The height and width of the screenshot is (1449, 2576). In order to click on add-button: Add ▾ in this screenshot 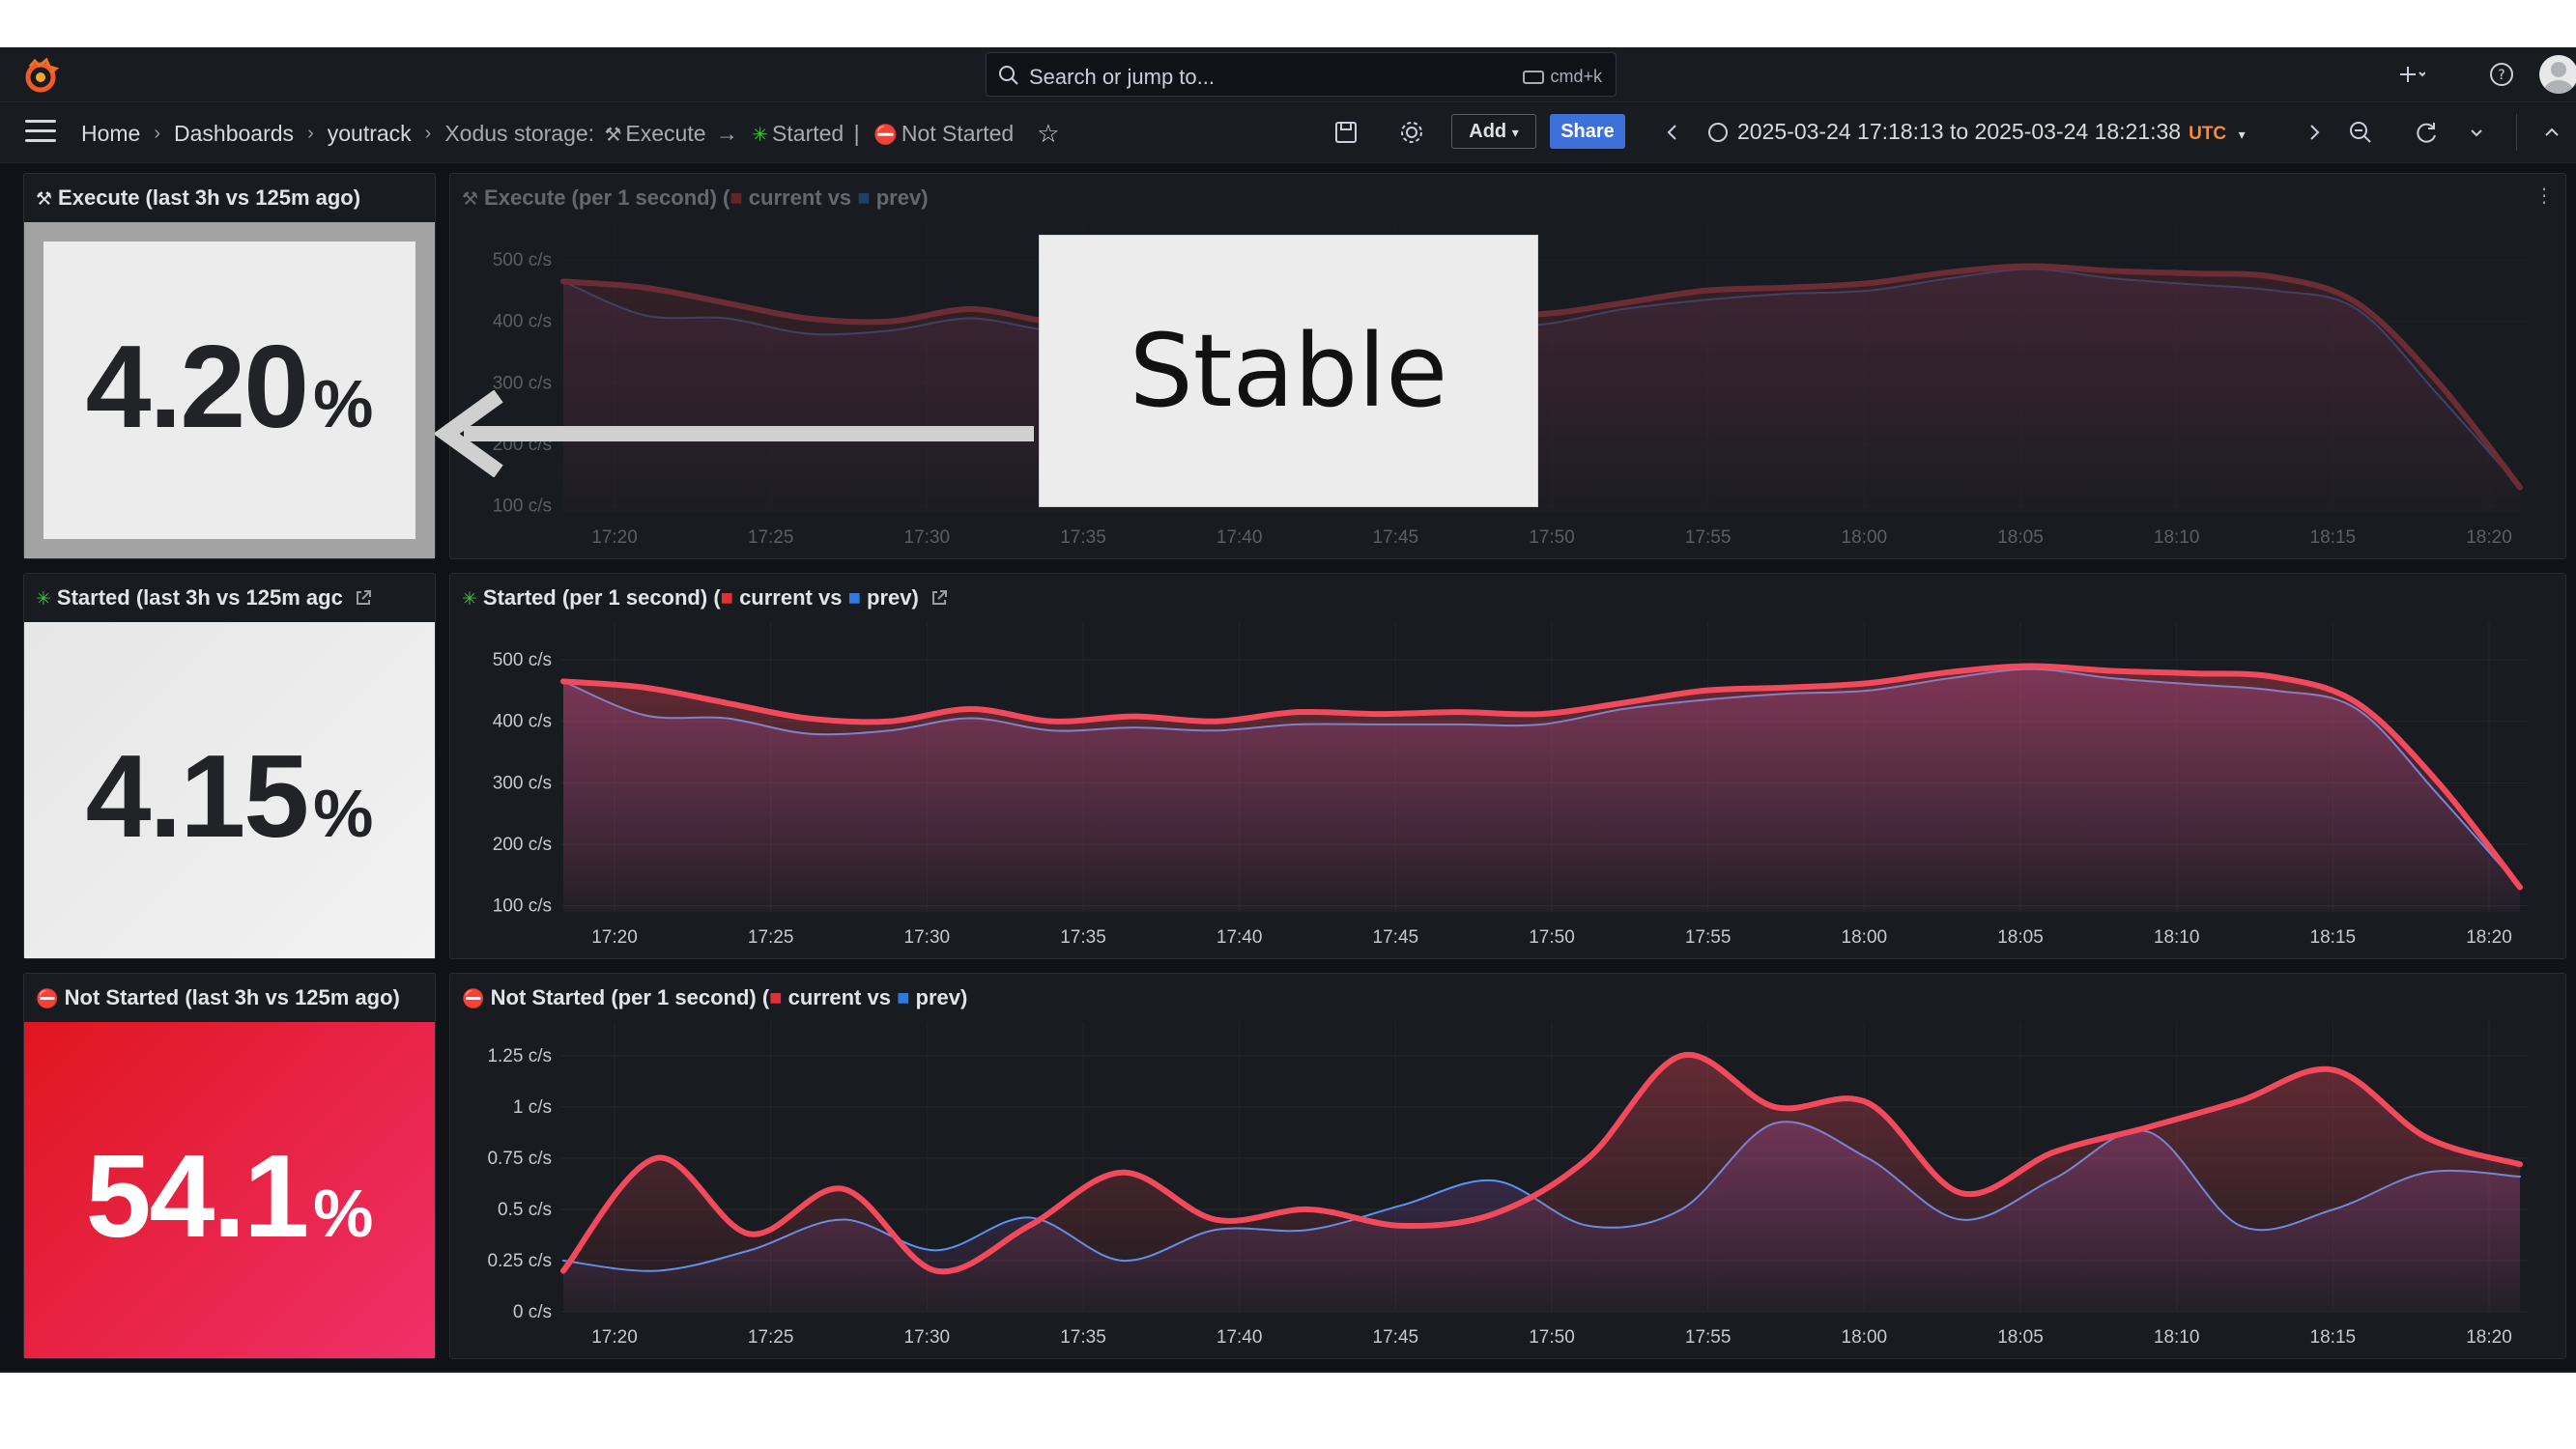, I will do `click(1494, 131)`.